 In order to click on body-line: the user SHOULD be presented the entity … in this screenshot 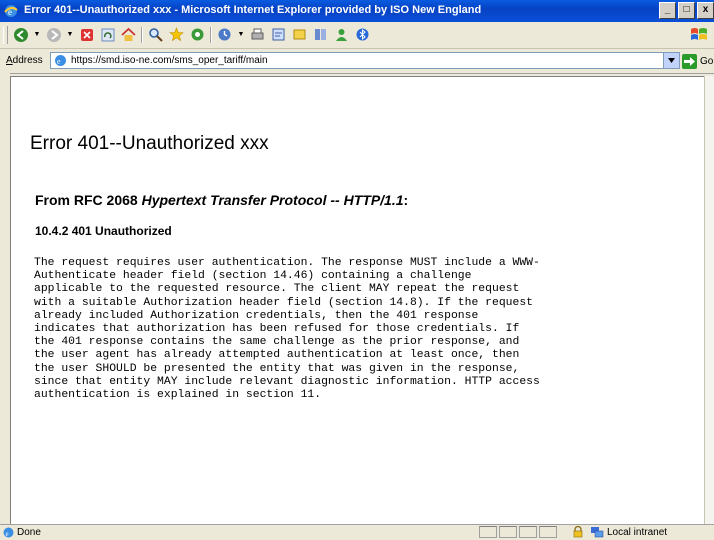, I will do `click(277, 368)`.